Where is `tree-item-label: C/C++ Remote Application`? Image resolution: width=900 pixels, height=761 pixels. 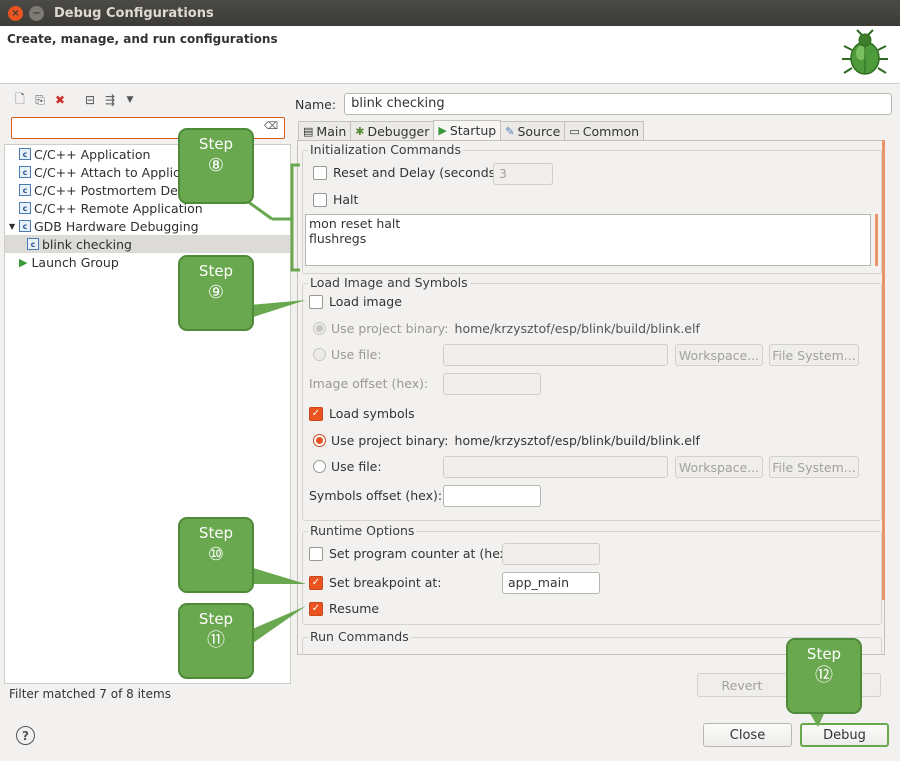 tree-item-label: C/C++ Remote Application is located at coordinates (118, 208).